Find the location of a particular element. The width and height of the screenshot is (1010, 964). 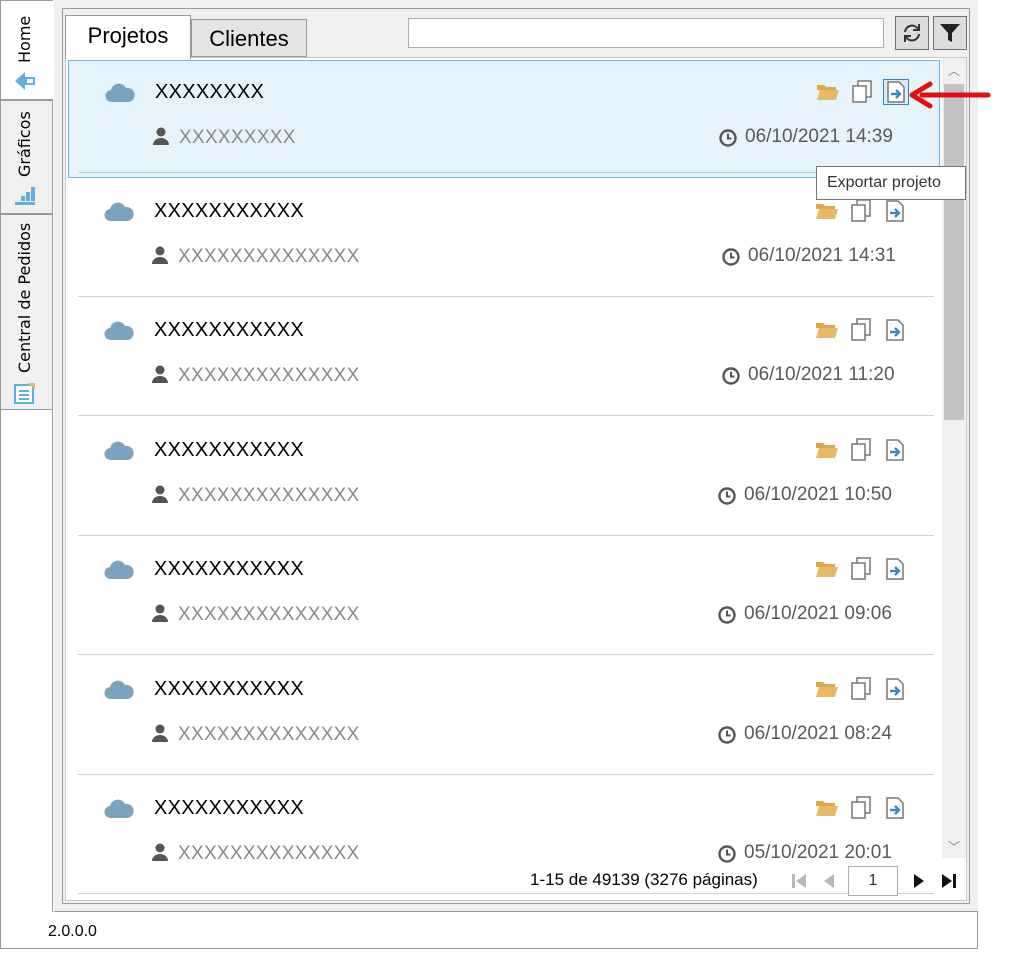

orders-icon is located at coordinates (25, 393).